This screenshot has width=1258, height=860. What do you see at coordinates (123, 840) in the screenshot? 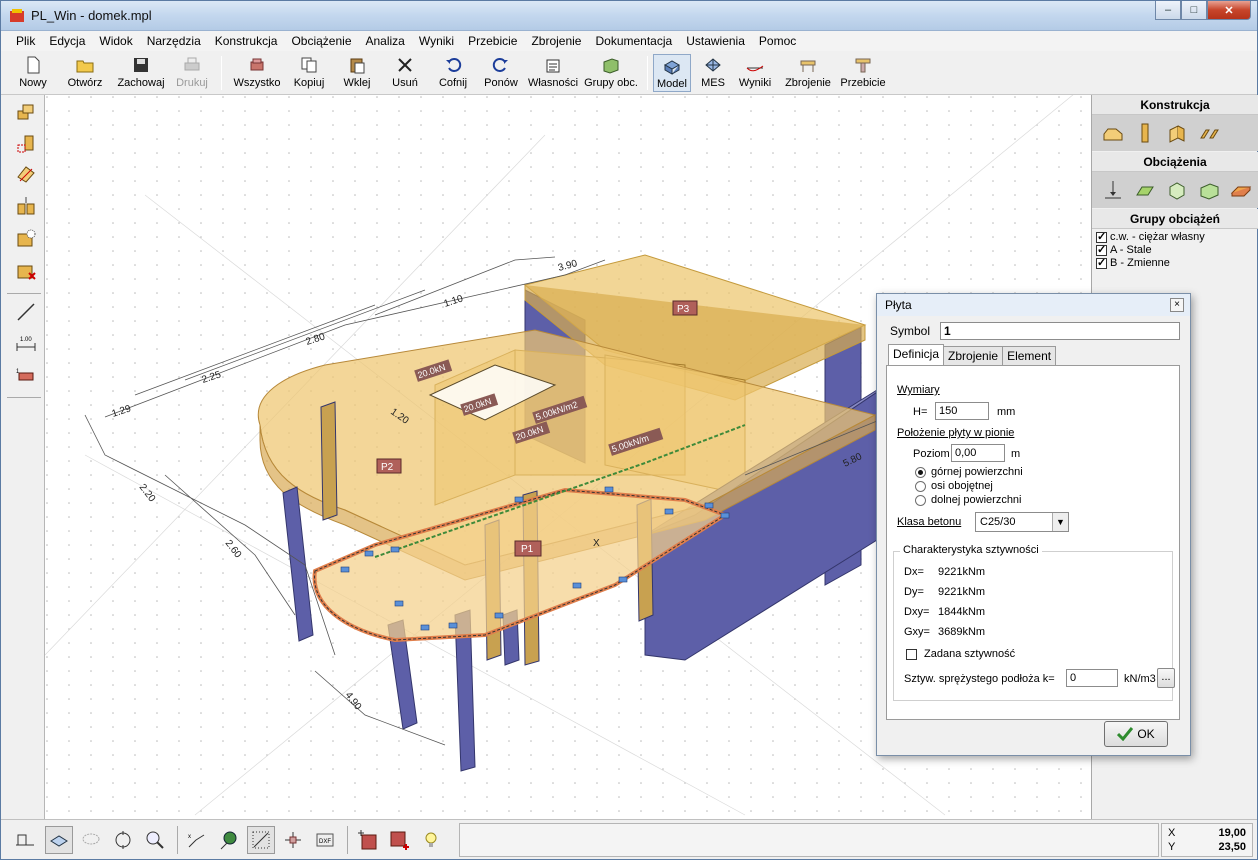
I see `rotate-view-button` at bounding box center [123, 840].